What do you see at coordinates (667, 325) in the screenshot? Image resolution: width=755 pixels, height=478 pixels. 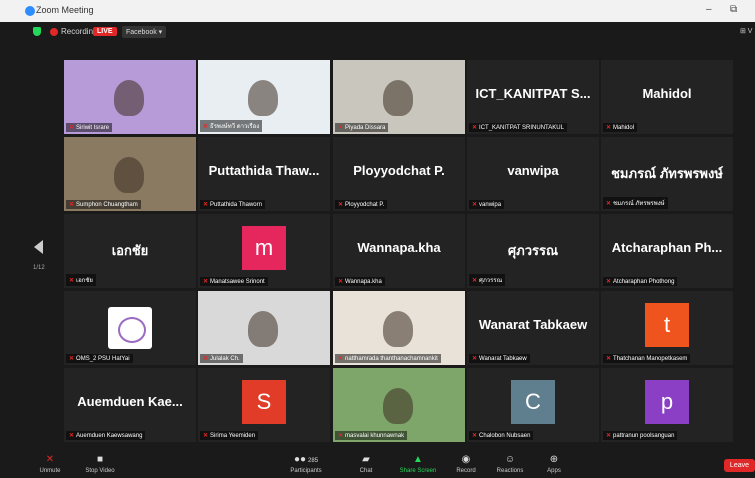 I see `participant-avatar: t` at bounding box center [667, 325].